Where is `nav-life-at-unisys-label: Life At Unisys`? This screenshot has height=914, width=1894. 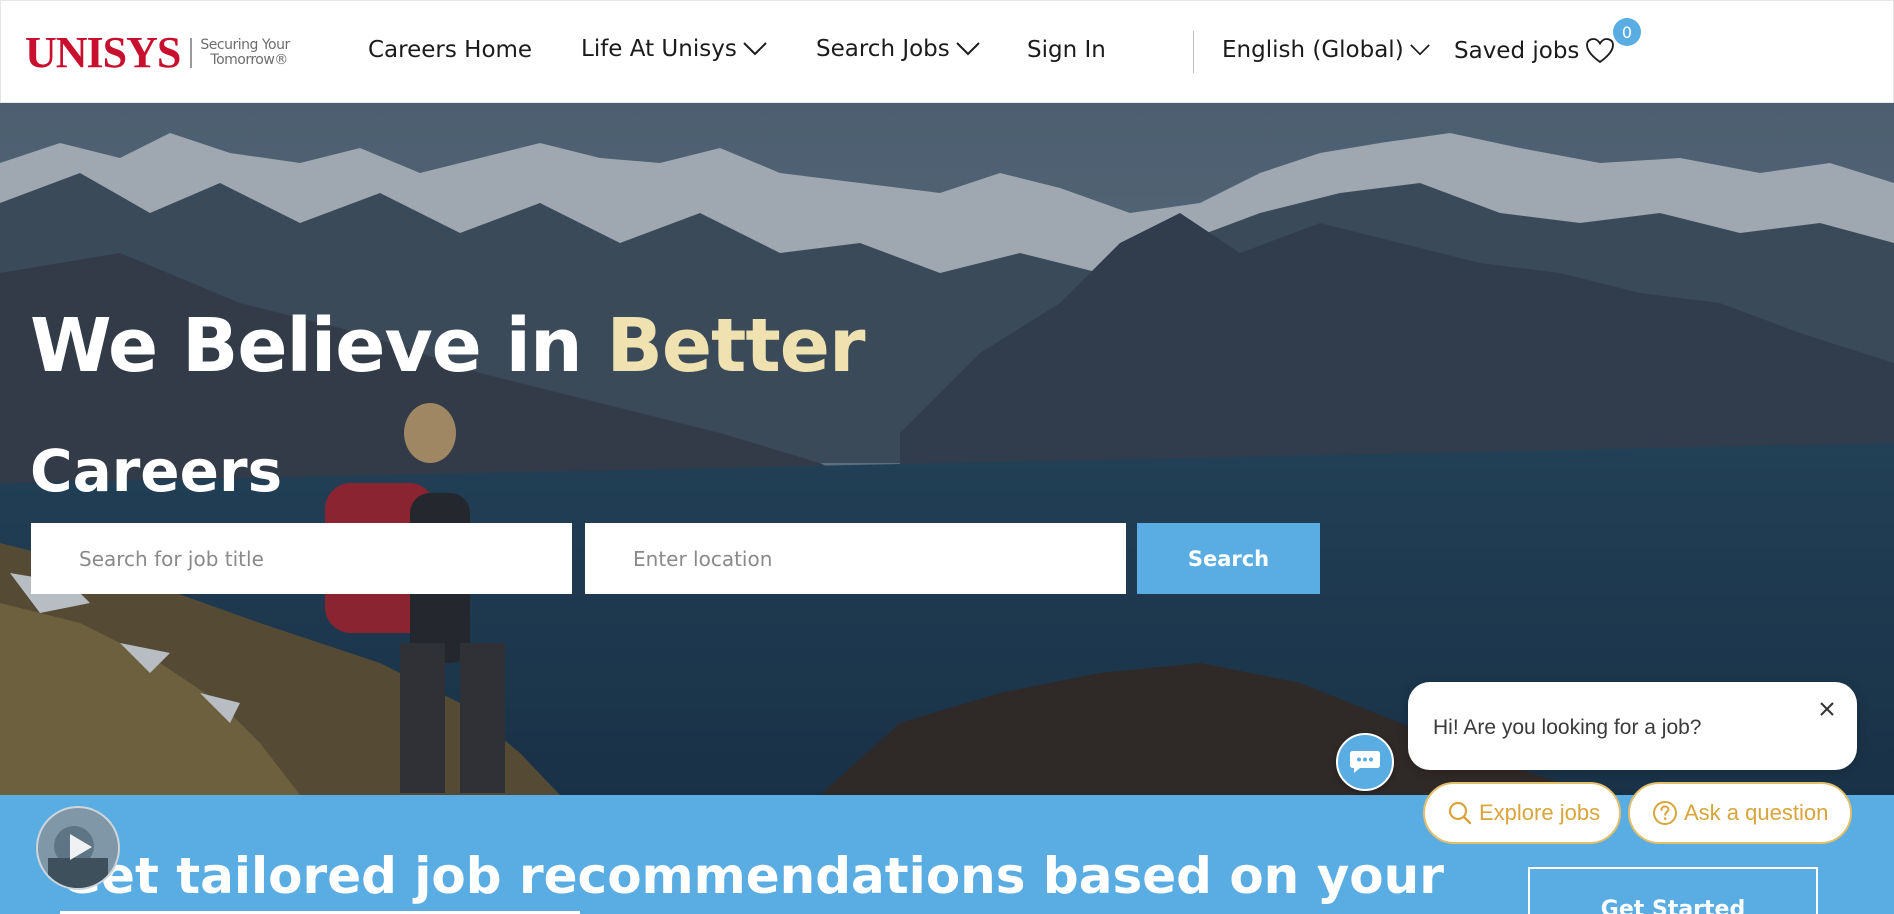 nav-life-at-unisys-label: Life At Unisys is located at coordinates (659, 49).